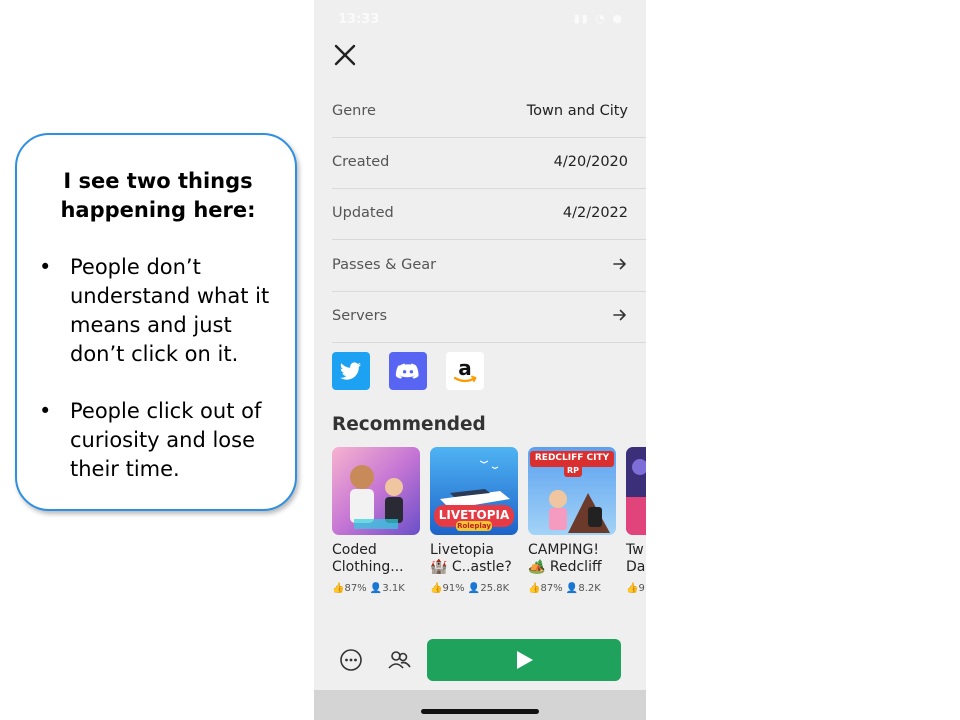 This screenshot has height=720, width=960. Describe the element at coordinates (465, 368) in the screenshot. I see `svg-text: a` at that location.